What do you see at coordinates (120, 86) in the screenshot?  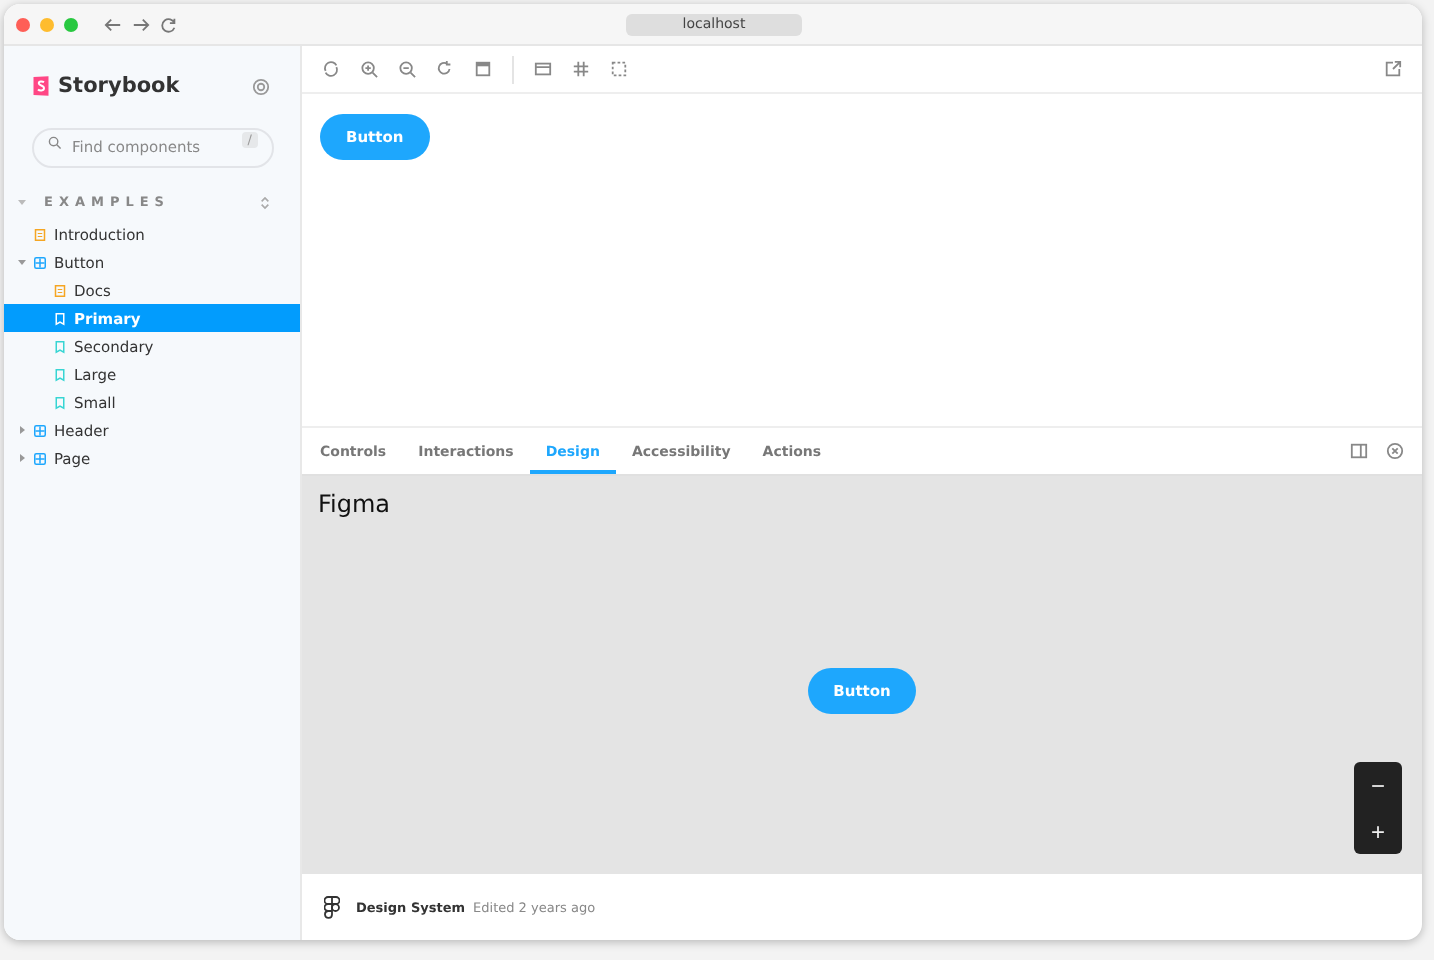 I see `brand-name: Storybook` at bounding box center [120, 86].